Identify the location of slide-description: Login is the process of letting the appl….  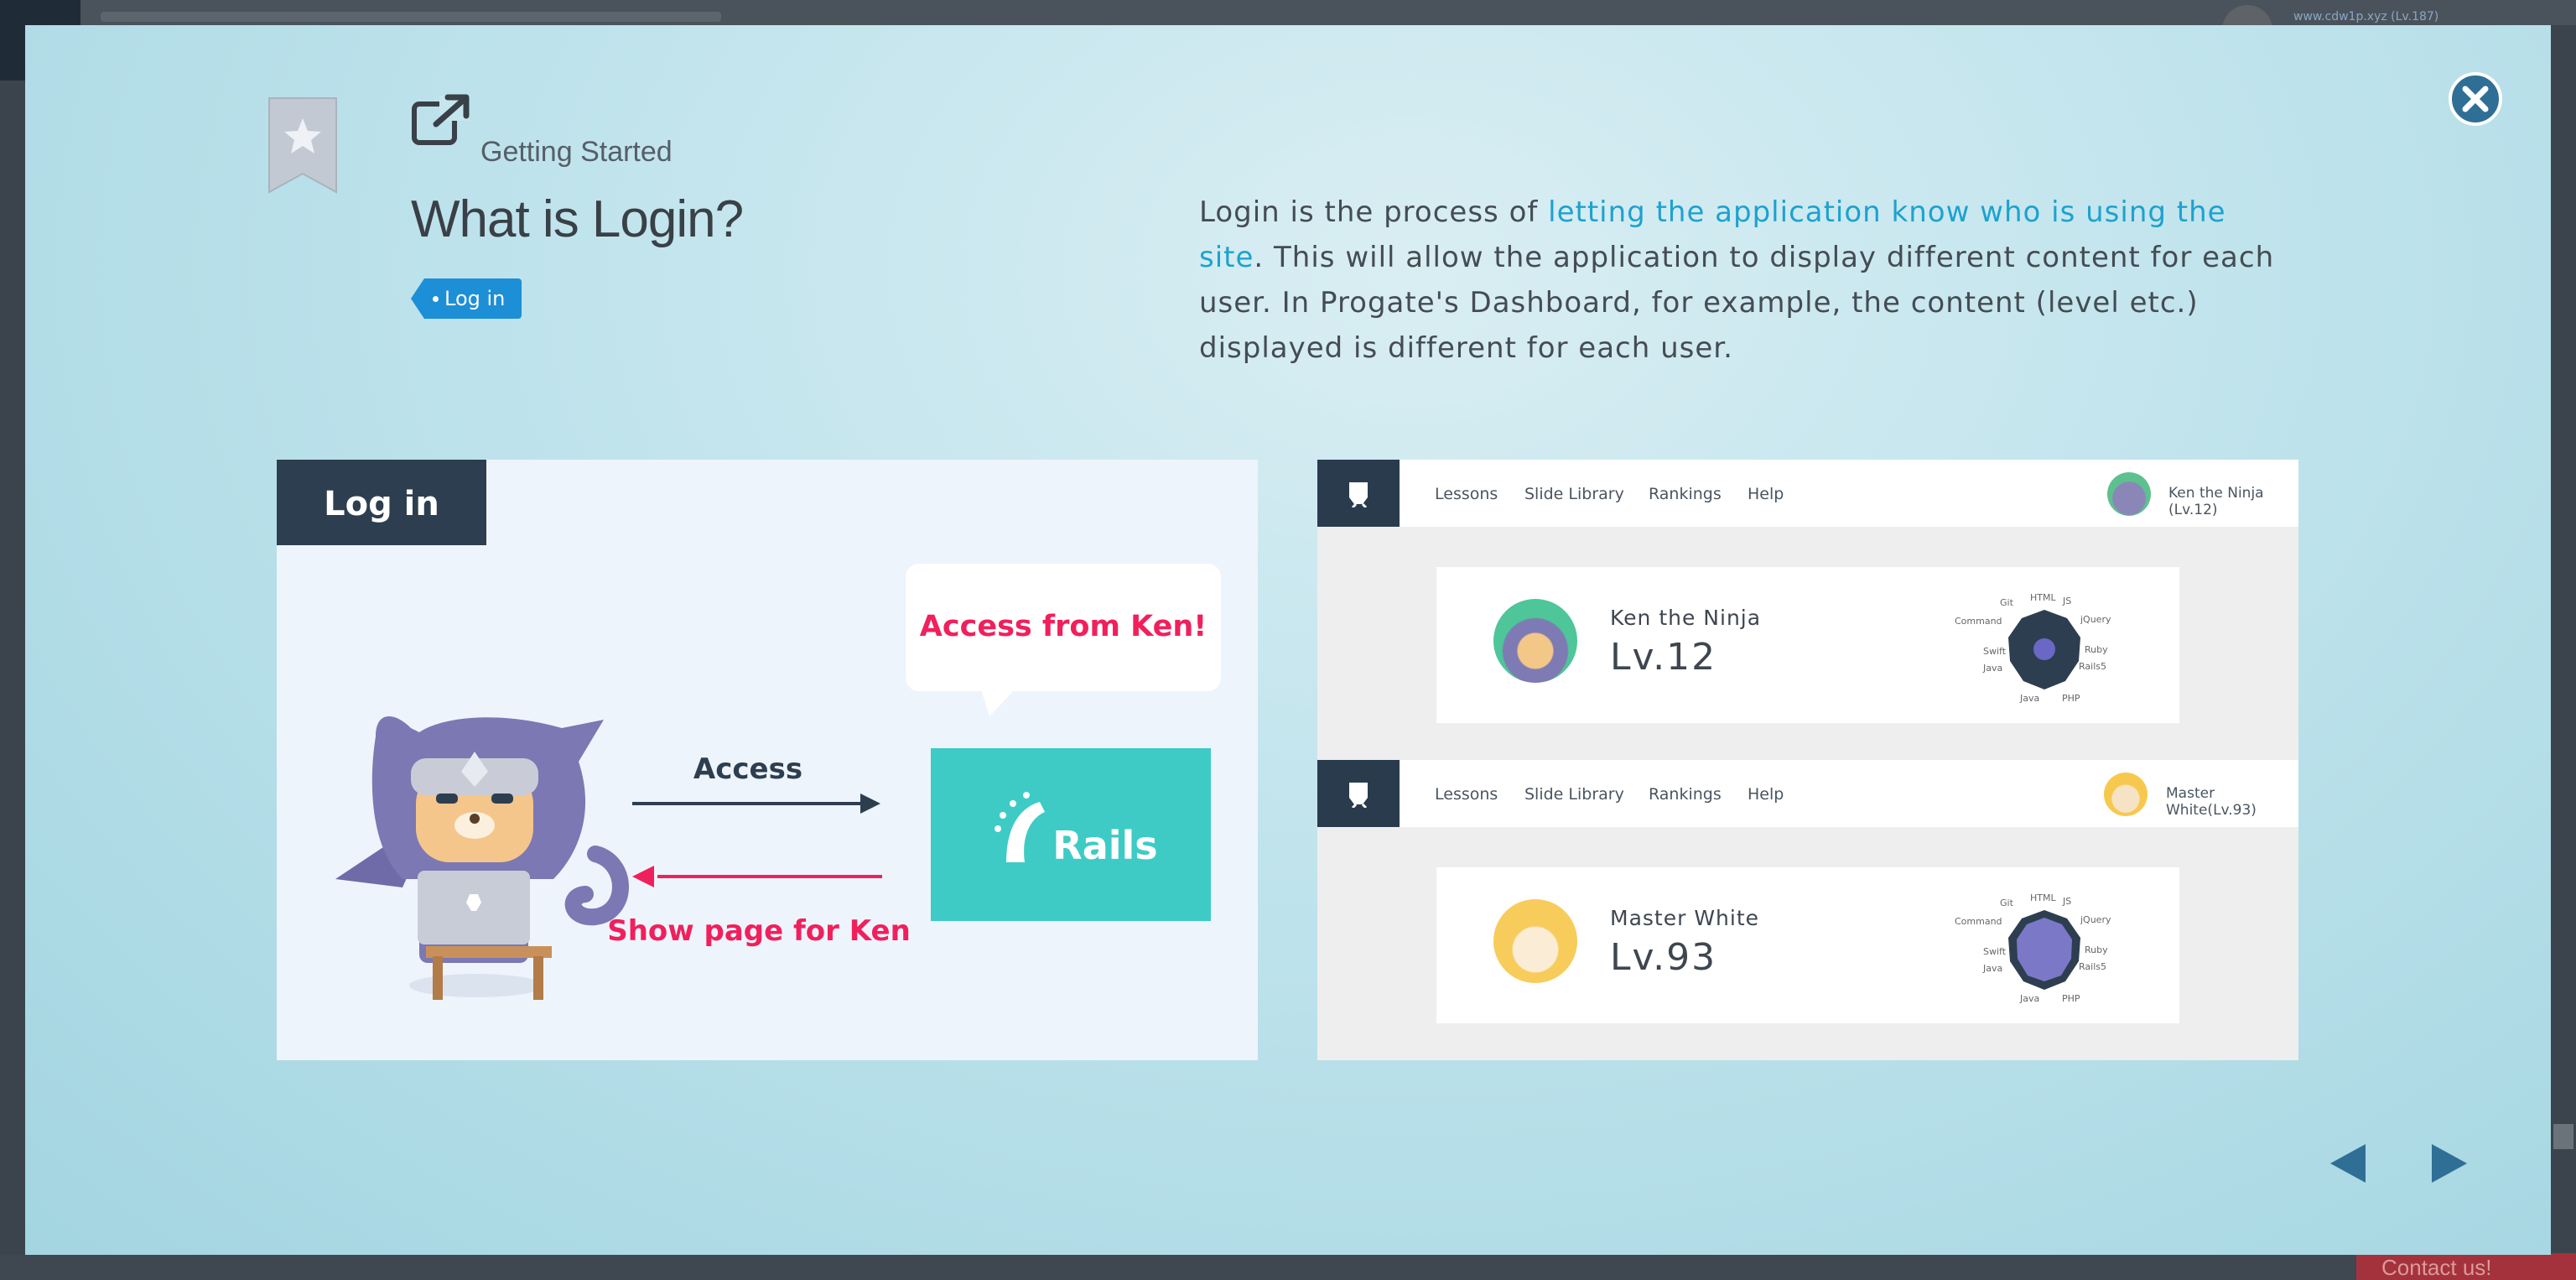
(1744, 280).